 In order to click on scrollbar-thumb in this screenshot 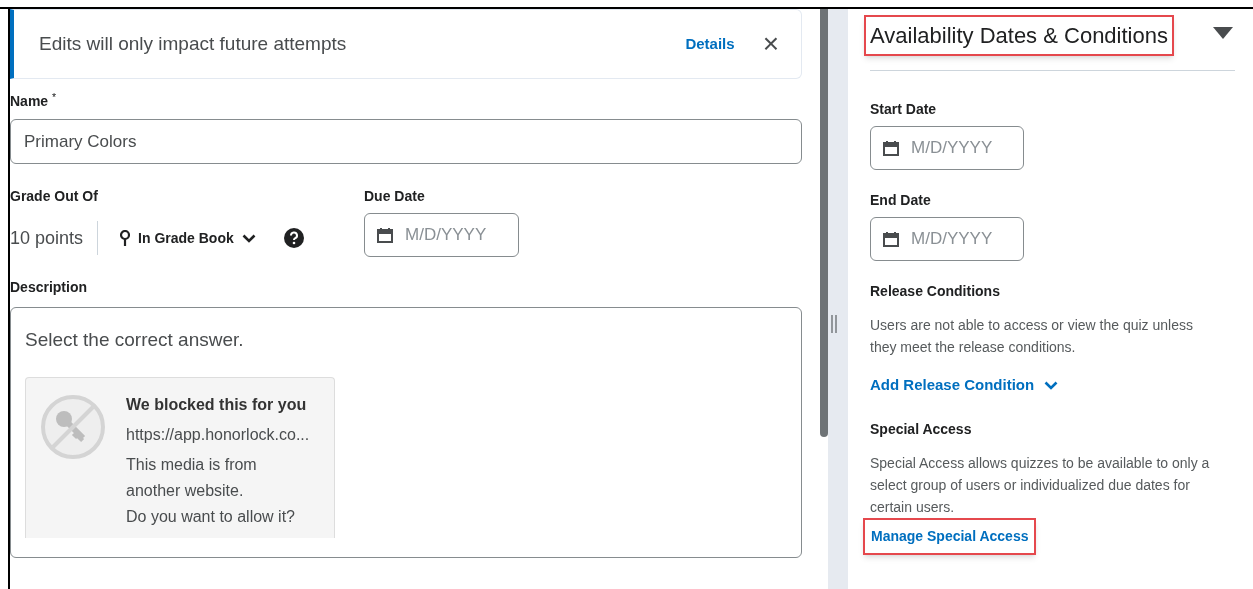, I will do `click(824, 223)`.